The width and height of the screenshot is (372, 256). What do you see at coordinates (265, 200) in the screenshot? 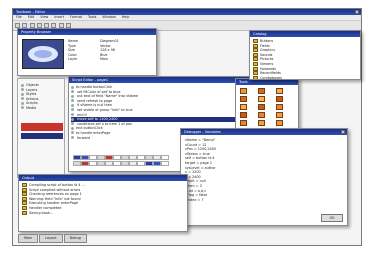
I see `variable-row: vIndex = 7` at bounding box center [265, 200].